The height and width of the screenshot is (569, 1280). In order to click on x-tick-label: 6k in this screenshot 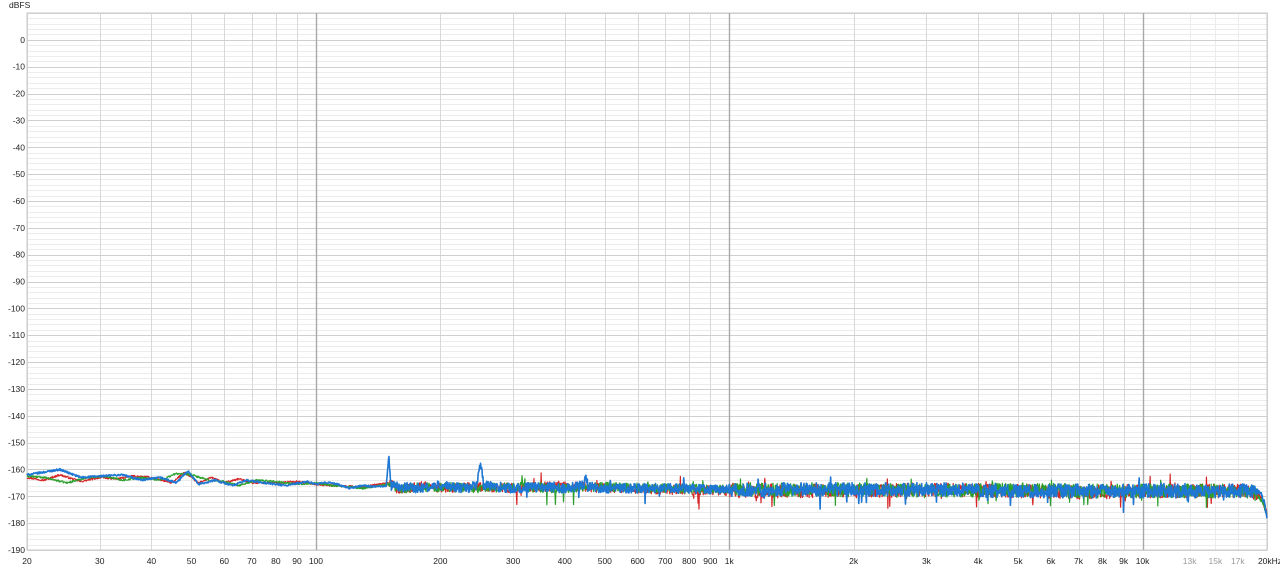, I will do `click(1051, 561)`.